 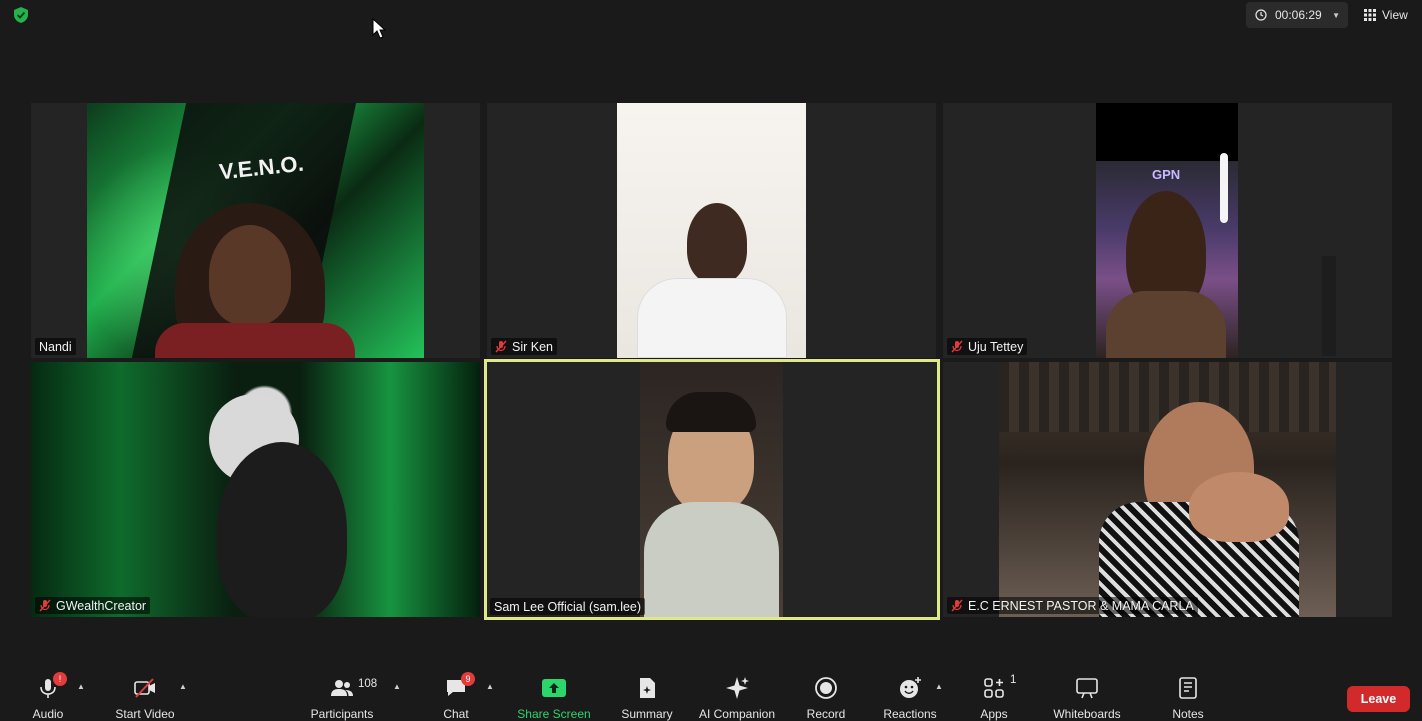 I want to click on participant-tile-sir-ken: Sir Ken, so click(x=711, y=230).